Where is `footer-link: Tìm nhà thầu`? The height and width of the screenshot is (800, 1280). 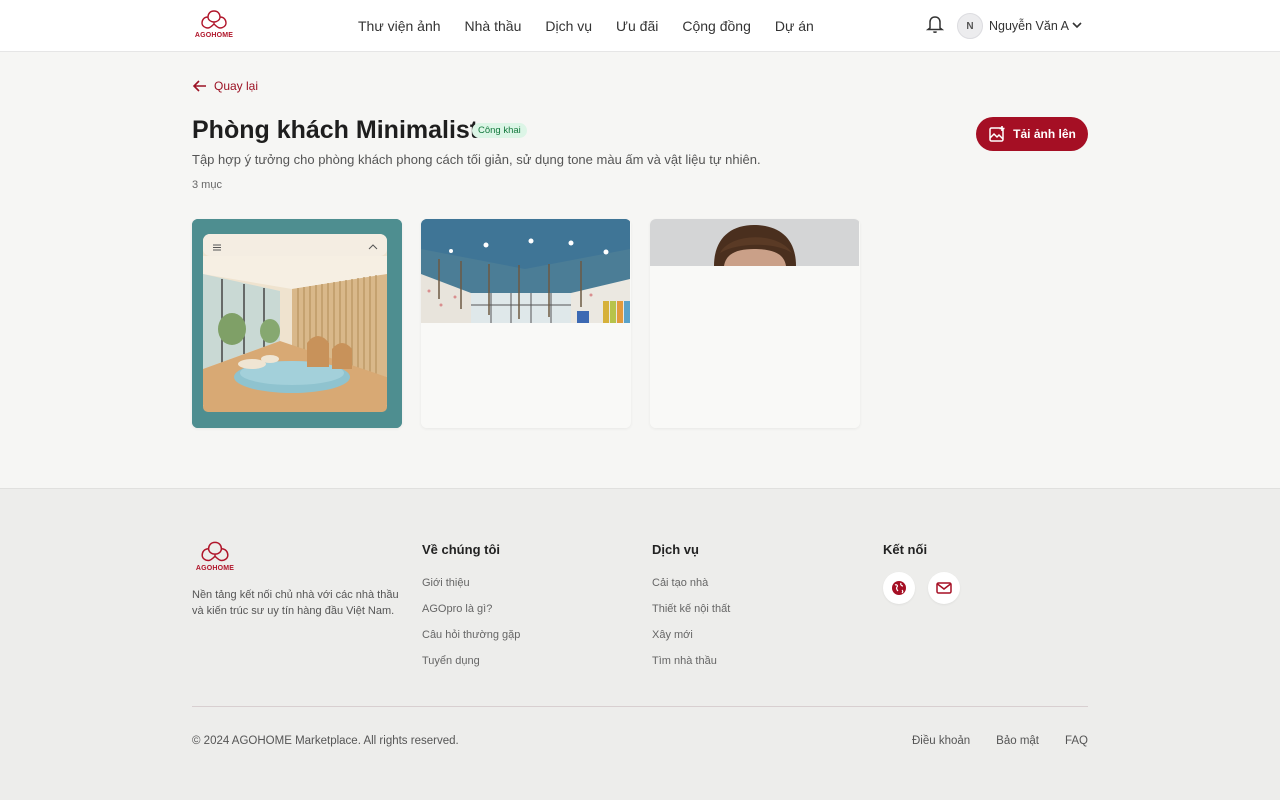
footer-link: Tìm nhà thầu is located at coordinates (691, 666).